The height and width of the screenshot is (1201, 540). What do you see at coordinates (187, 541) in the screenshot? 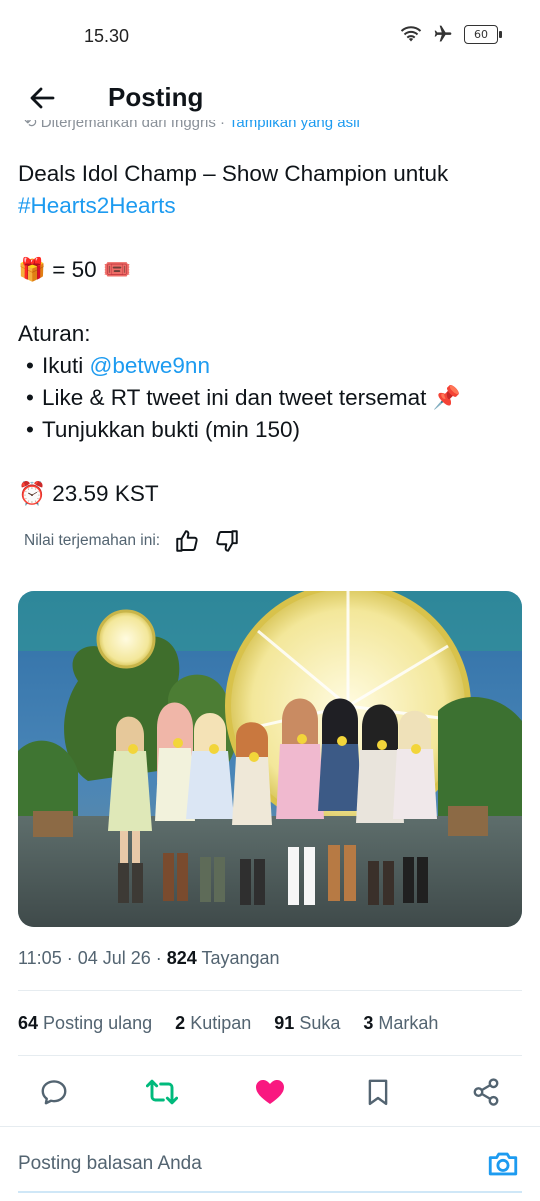
I see `thumbs-up-icon` at bounding box center [187, 541].